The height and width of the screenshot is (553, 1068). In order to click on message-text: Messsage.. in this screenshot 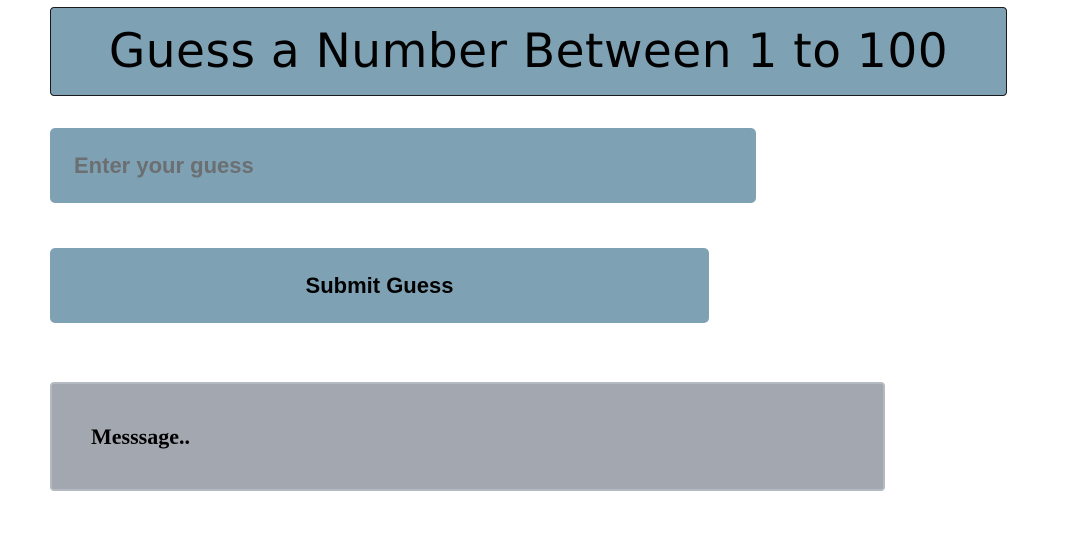, I will do `click(140, 436)`.